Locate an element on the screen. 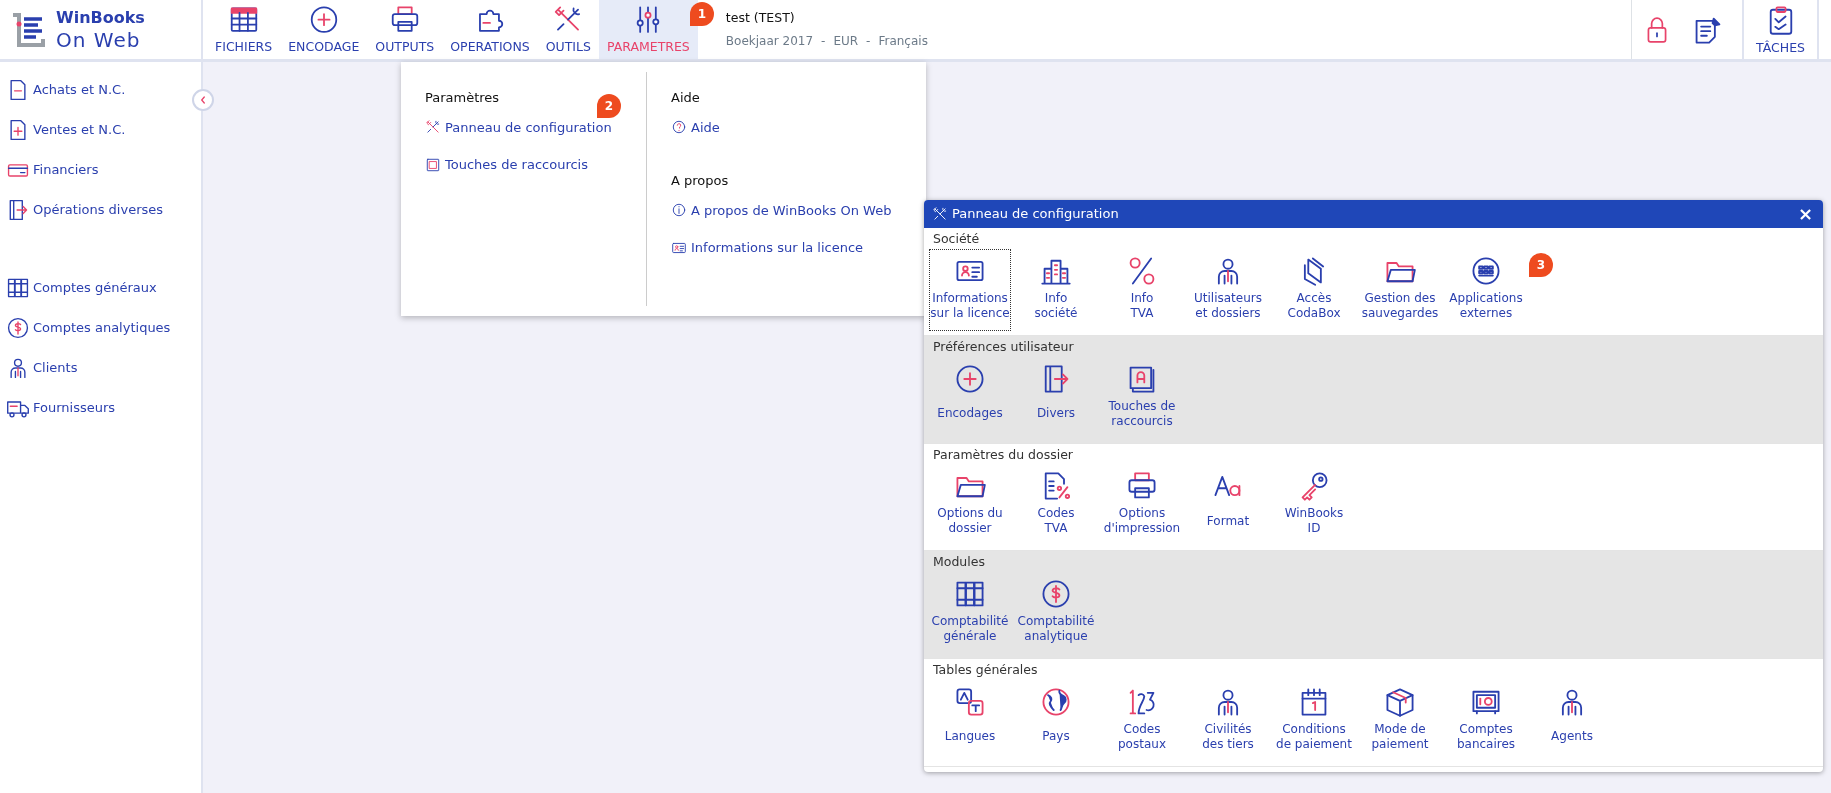 This screenshot has width=1831, height=793. config-item: Utilisateurs et dossiers is located at coordinates (1228, 289).